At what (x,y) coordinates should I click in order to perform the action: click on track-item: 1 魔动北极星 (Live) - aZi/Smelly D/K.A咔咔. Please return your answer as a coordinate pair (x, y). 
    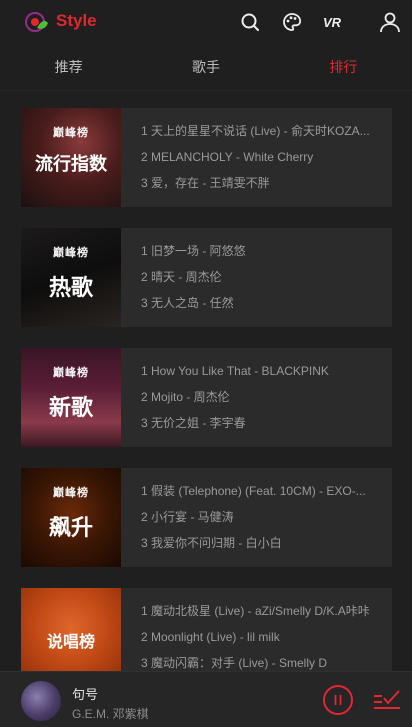
    Looking at the image, I should click on (257, 617).